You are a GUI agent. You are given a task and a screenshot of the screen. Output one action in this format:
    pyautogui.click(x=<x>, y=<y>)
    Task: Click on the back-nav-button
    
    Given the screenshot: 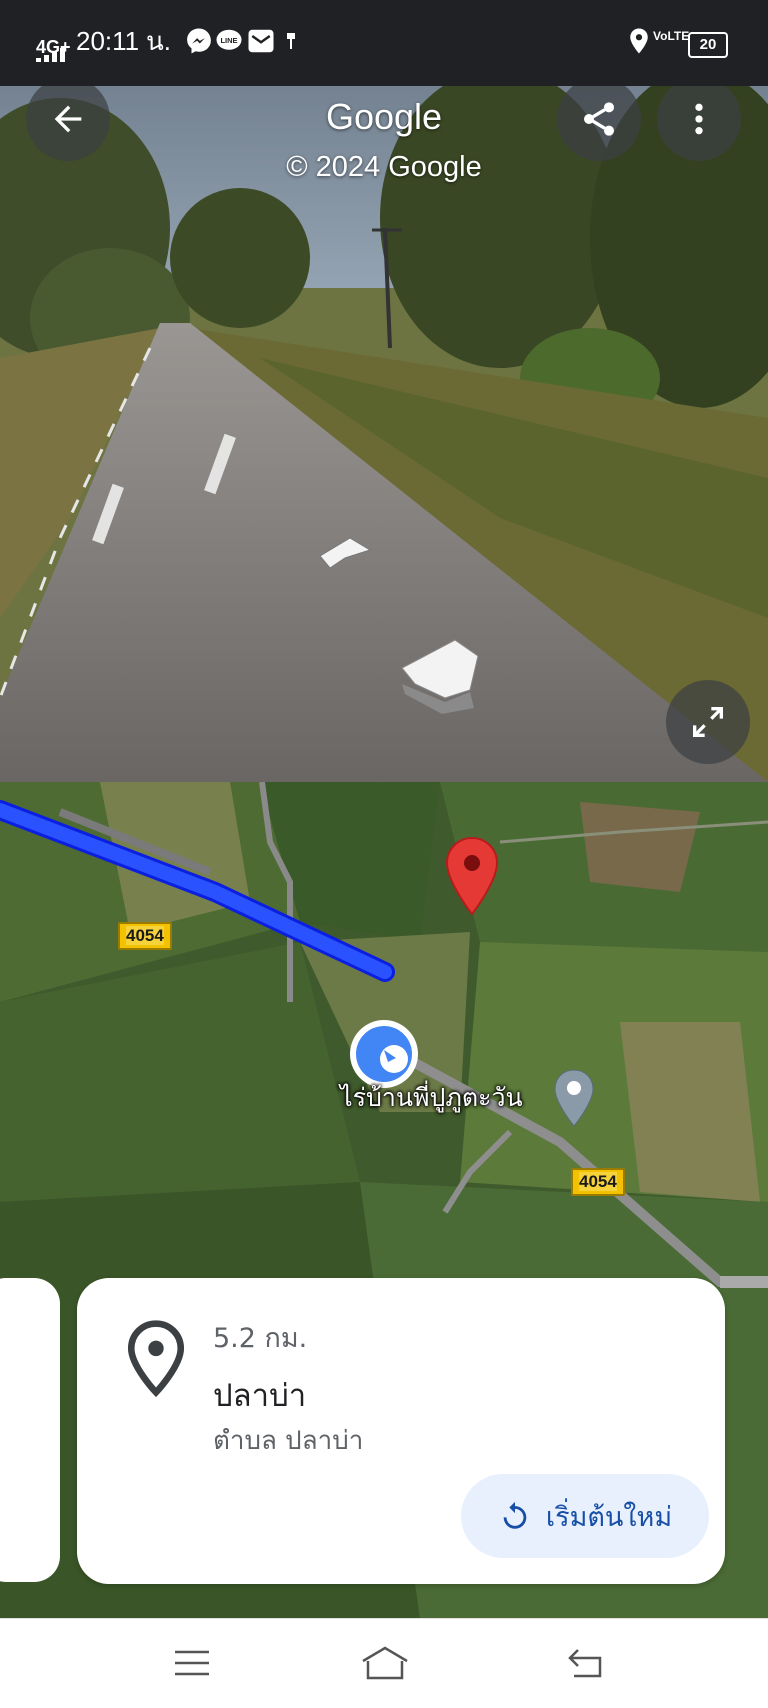 What is the action you would take?
    pyautogui.click(x=586, y=1663)
    